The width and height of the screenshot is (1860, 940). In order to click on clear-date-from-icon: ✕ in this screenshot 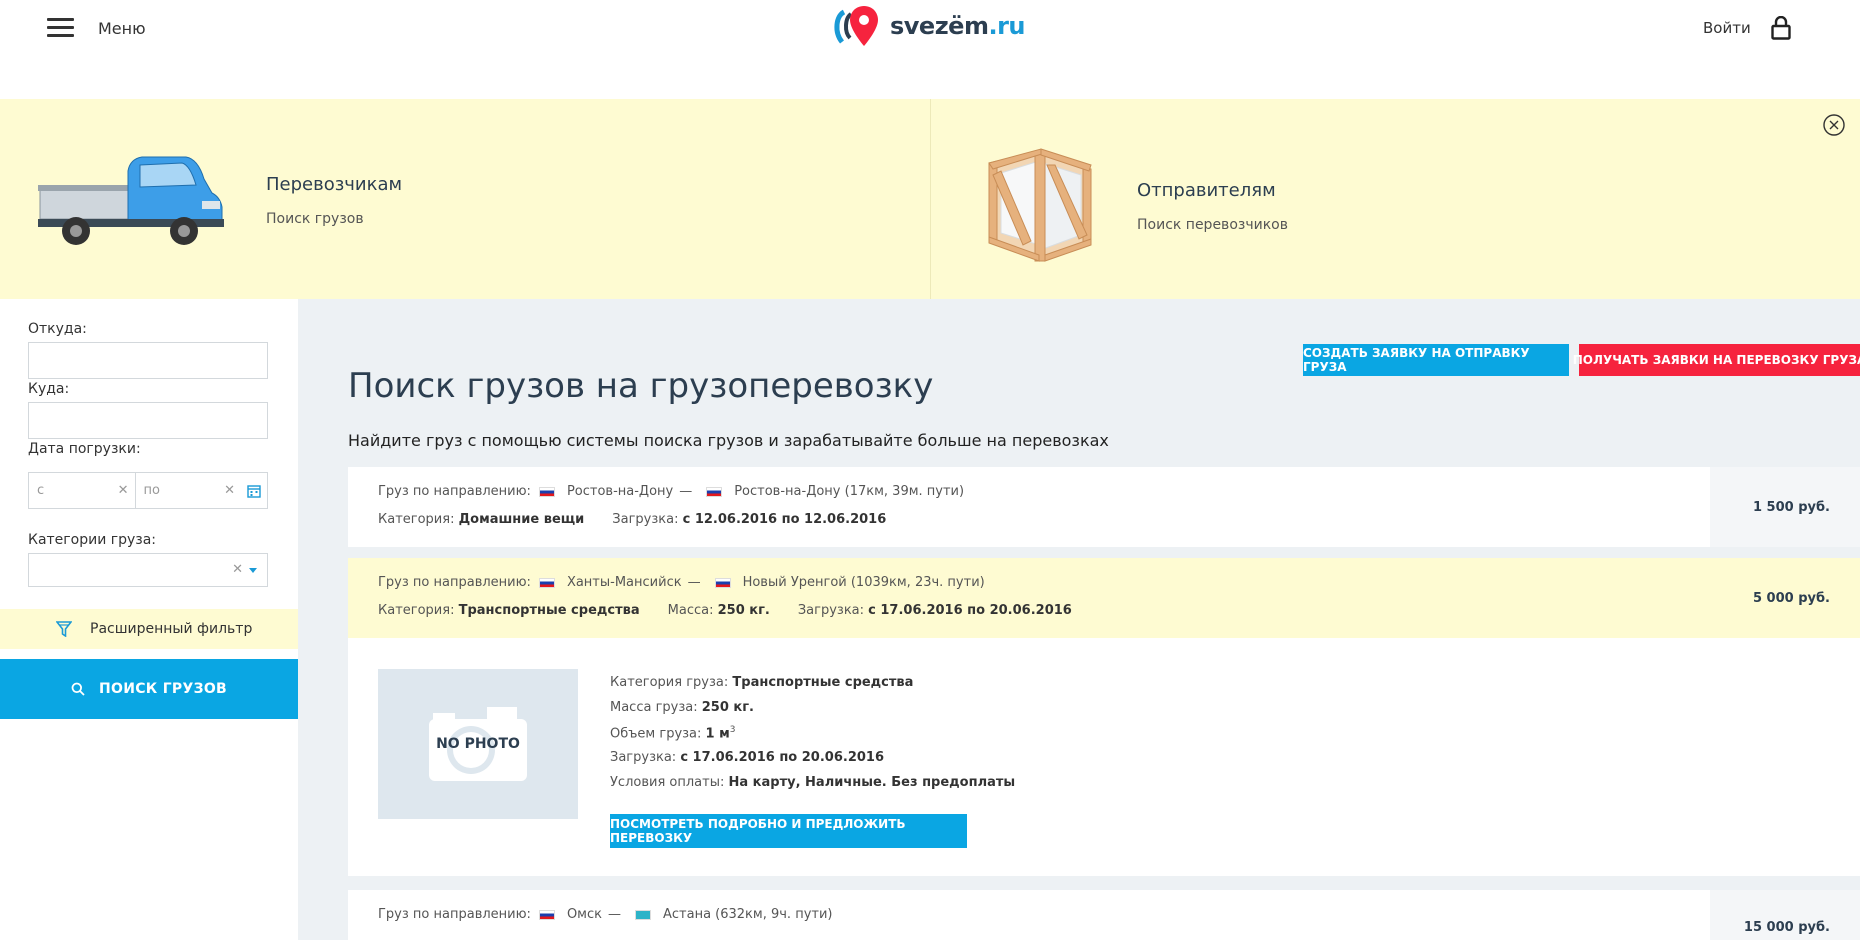, I will do `click(123, 490)`.